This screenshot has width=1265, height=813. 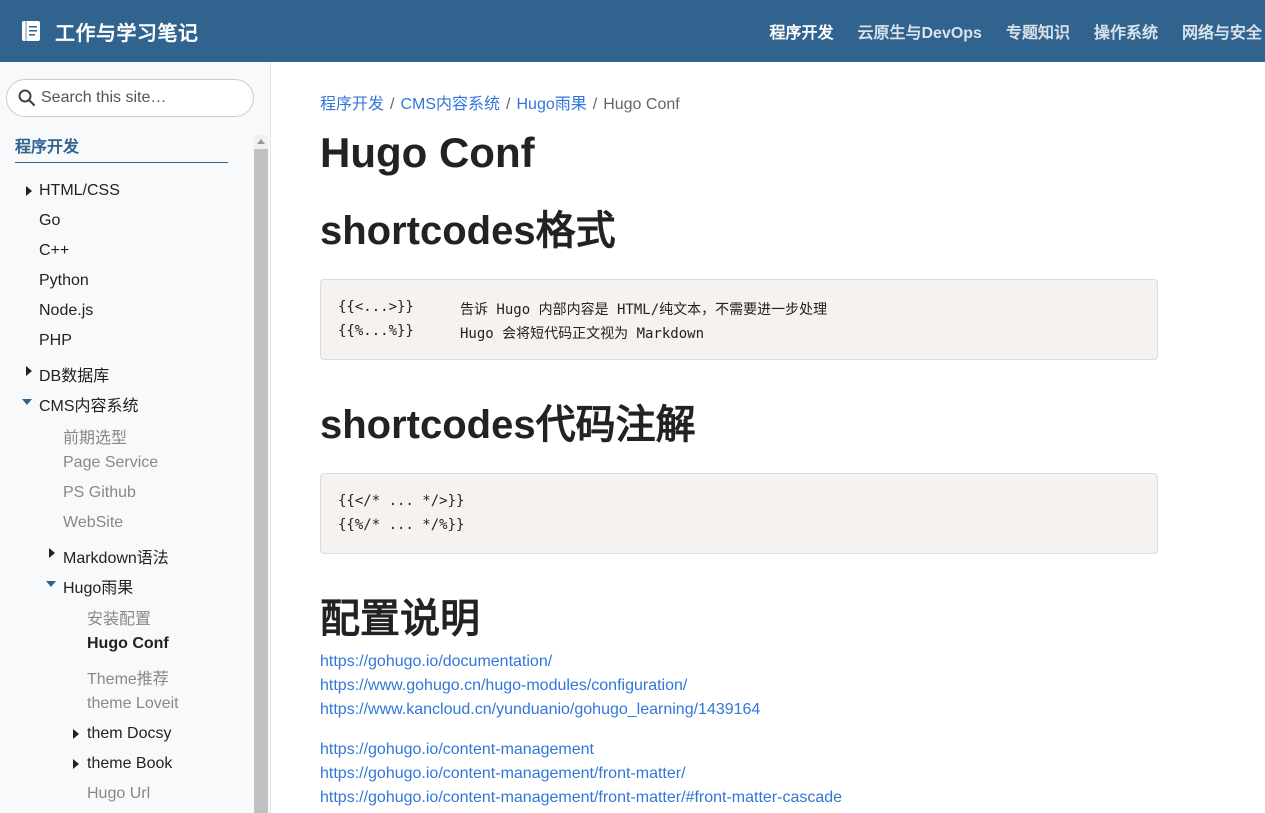 What do you see at coordinates (128, 644) in the screenshot?
I see `sidebar-item-hugo-conf: Hugo Conf` at bounding box center [128, 644].